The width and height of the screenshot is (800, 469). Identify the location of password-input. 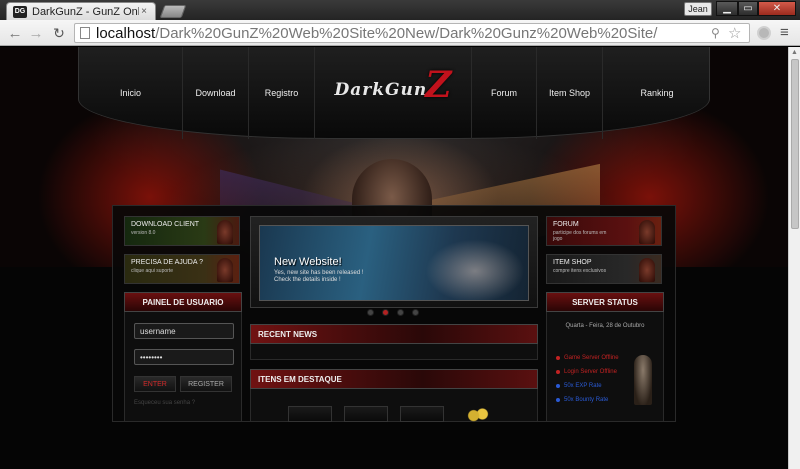
(184, 357).